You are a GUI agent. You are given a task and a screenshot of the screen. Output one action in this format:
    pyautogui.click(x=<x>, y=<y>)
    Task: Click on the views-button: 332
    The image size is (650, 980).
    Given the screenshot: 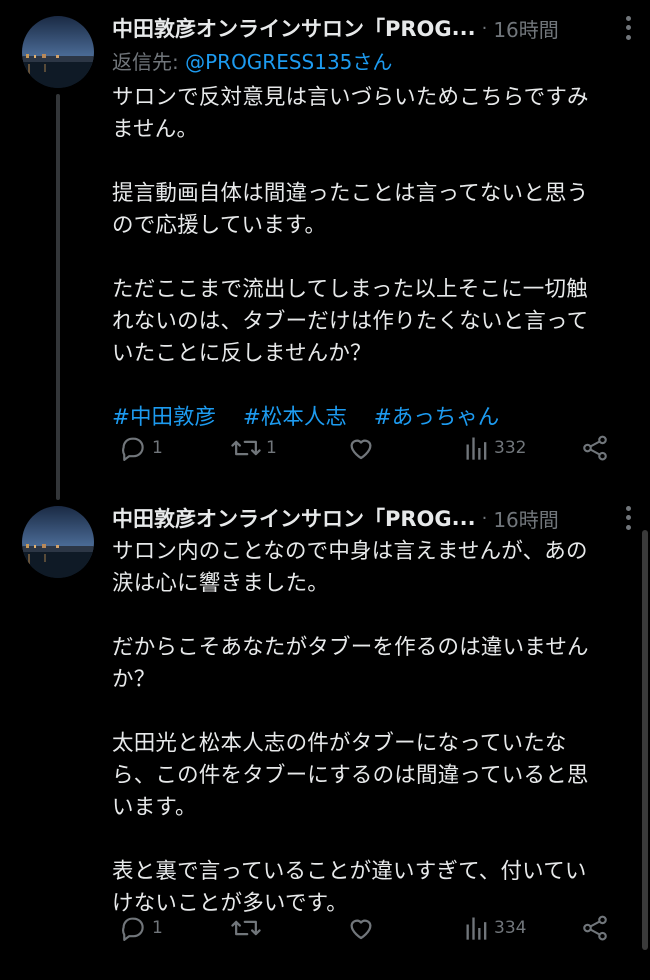 What is the action you would take?
    pyautogui.click(x=495, y=448)
    